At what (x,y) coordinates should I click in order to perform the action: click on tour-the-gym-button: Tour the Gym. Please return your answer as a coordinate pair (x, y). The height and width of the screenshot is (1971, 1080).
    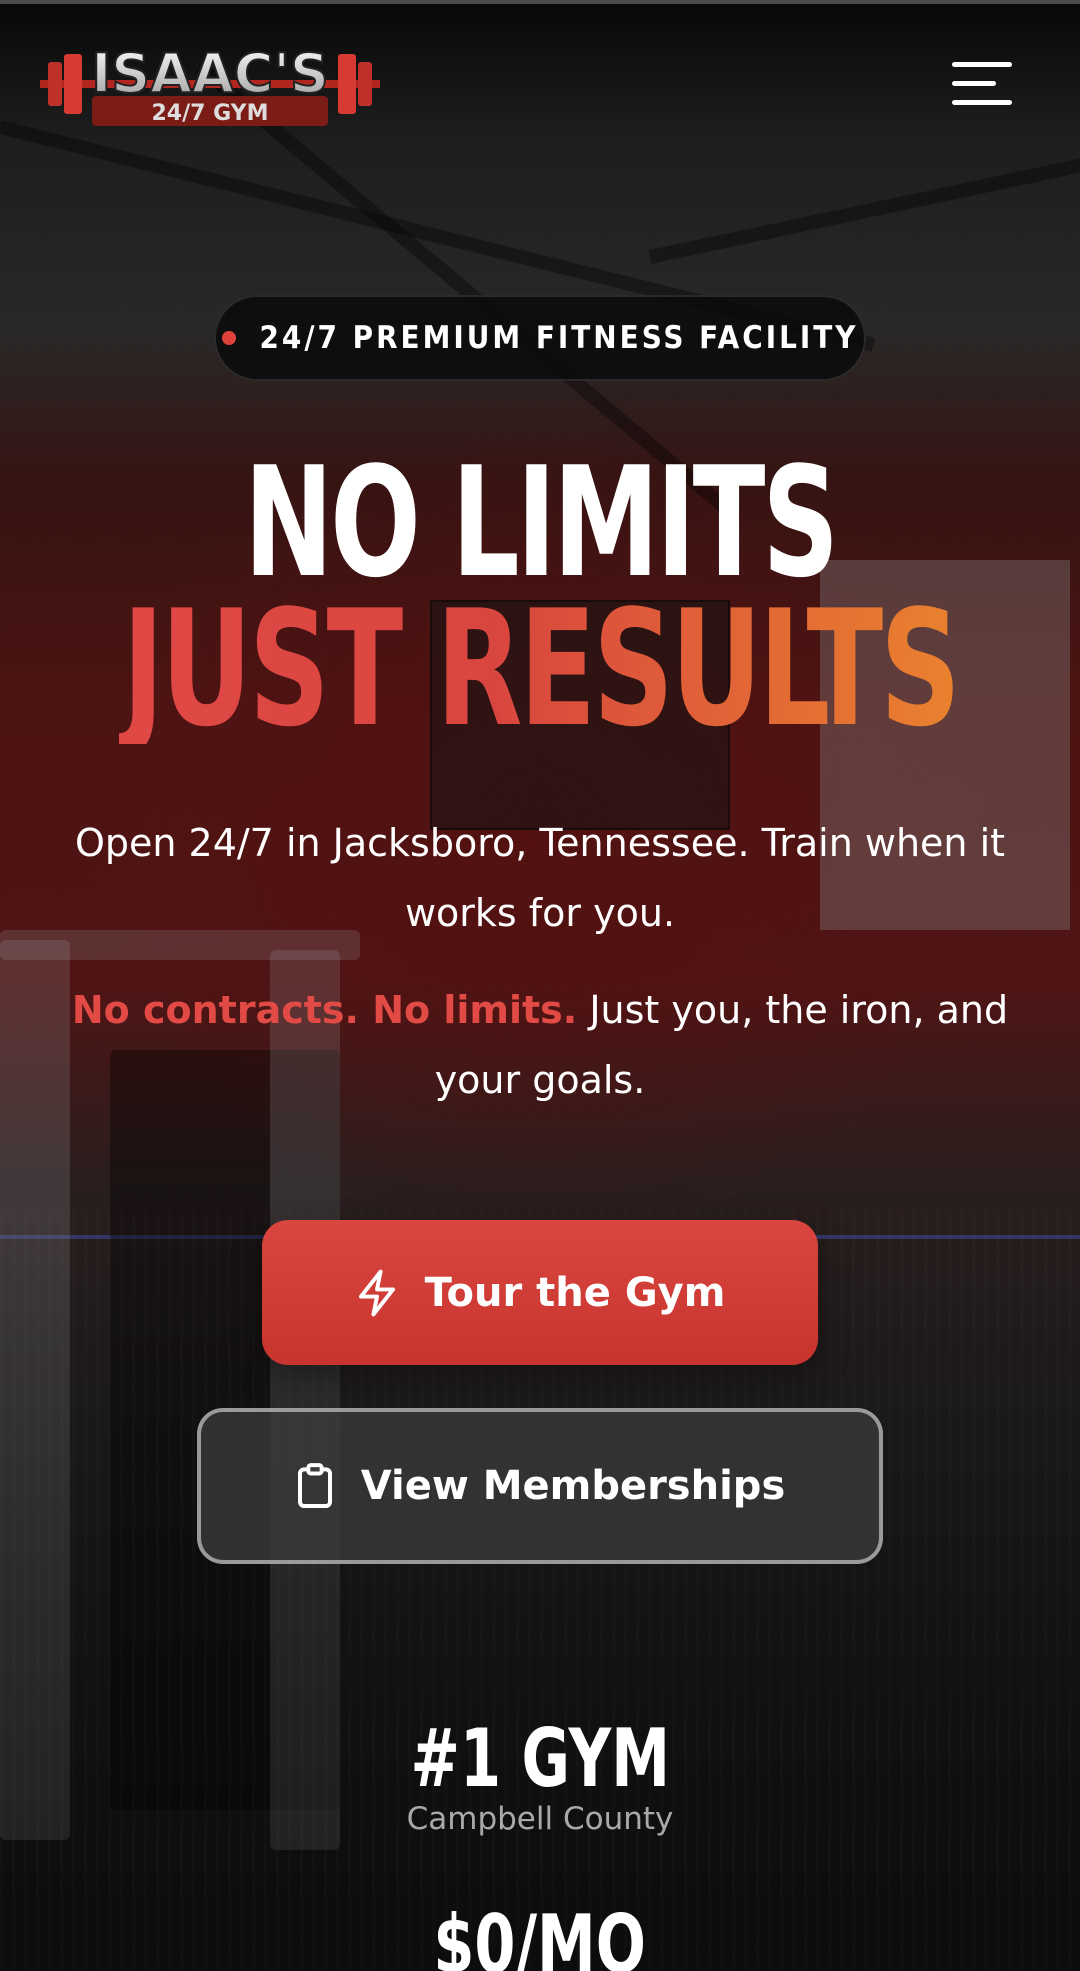
    Looking at the image, I should click on (540, 1292).